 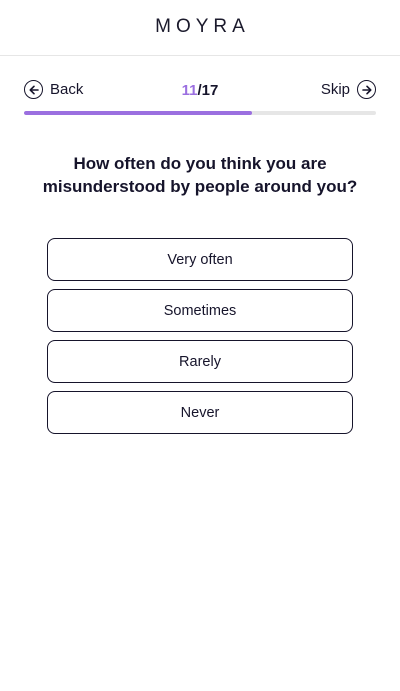 I want to click on brand-logo: MOYRA, so click(x=202, y=26).